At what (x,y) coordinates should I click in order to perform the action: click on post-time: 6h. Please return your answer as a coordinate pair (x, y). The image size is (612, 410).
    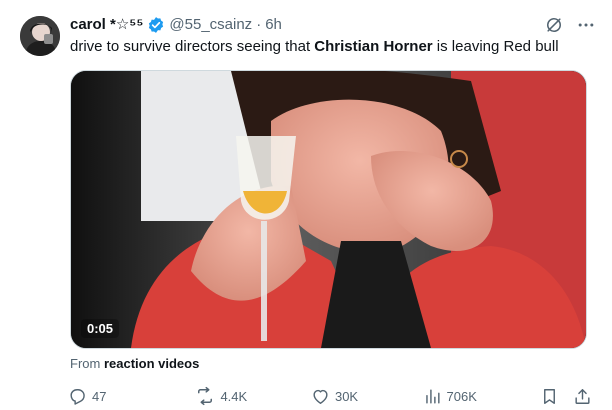
    Looking at the image, I should click on (273, 25).